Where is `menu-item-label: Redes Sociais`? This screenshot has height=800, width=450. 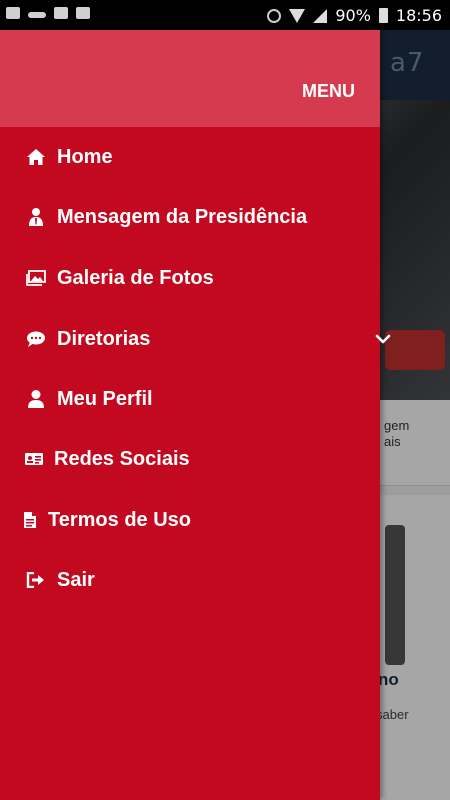 menu-item-label: Redes Sociais is located at coordinates (122, 458).